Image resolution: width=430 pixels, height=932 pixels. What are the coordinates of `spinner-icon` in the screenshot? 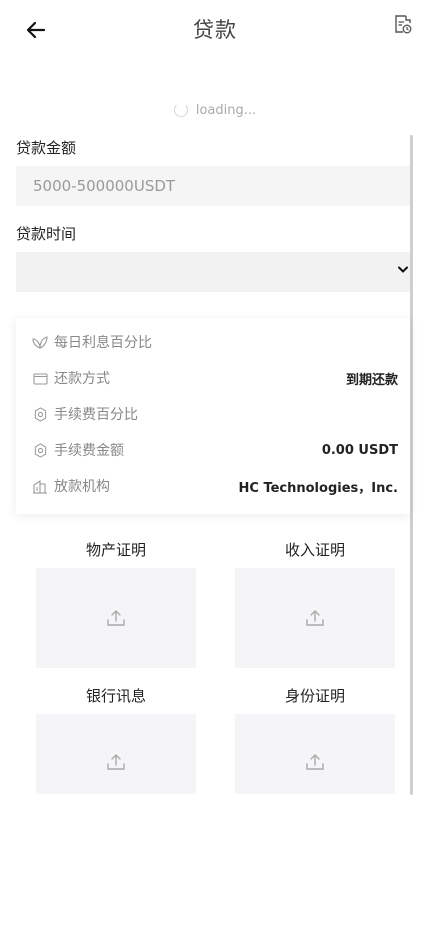 It's located at (180, 110).